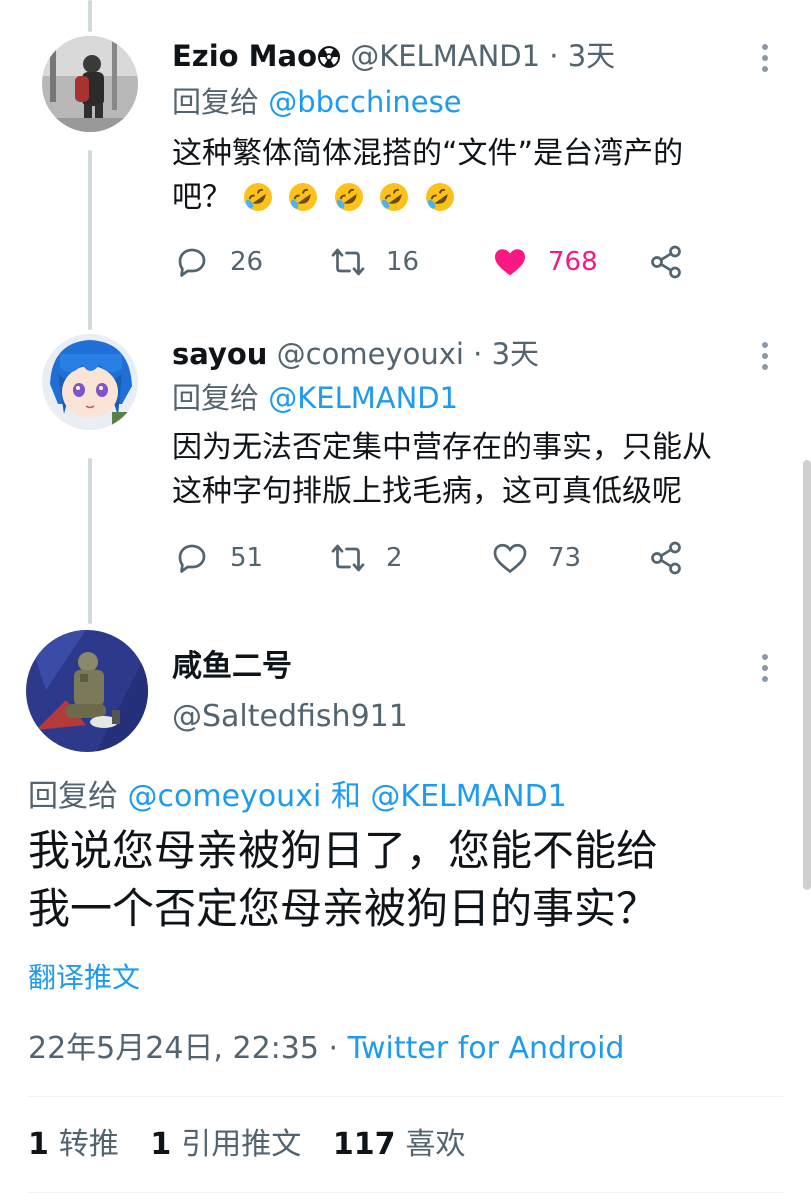 The image size is (811, 1200). I want to click on retweet-stat-label: 转推, so click(88, 1144).